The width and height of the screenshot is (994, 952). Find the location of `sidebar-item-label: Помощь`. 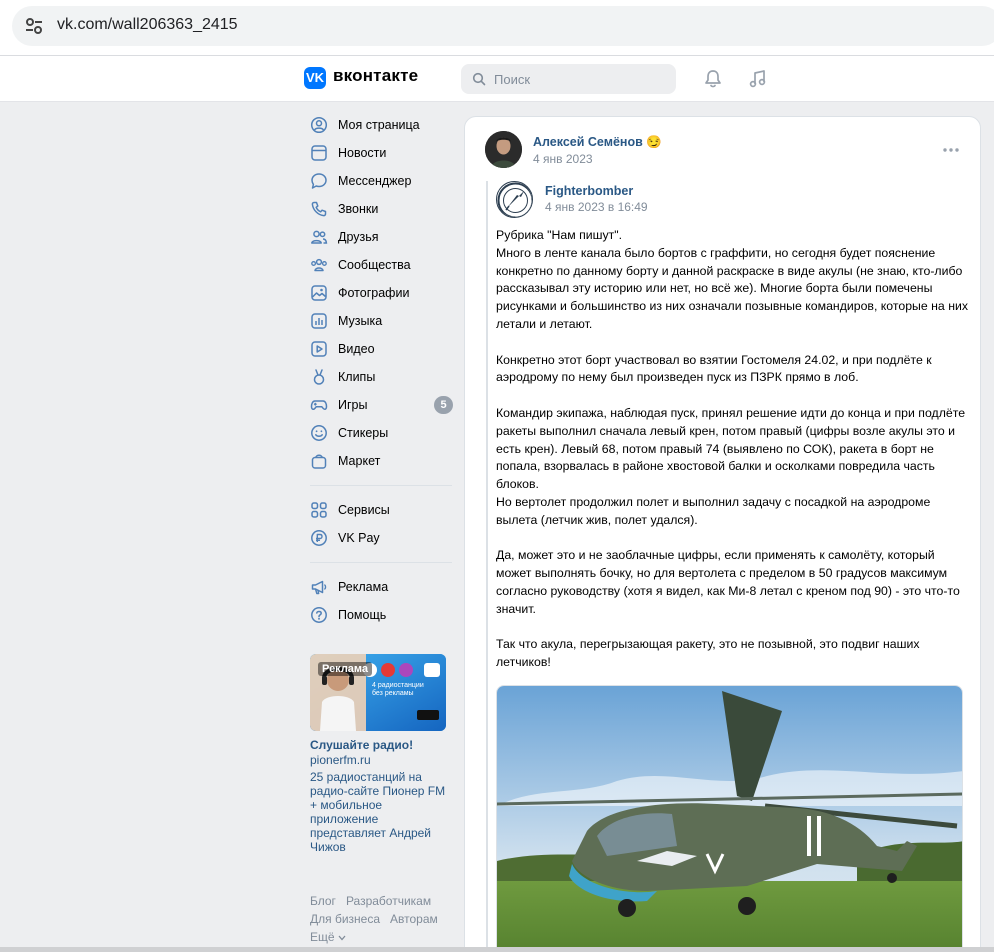

sidebar-item-label: Помощь is located at coordinates (362, 615).